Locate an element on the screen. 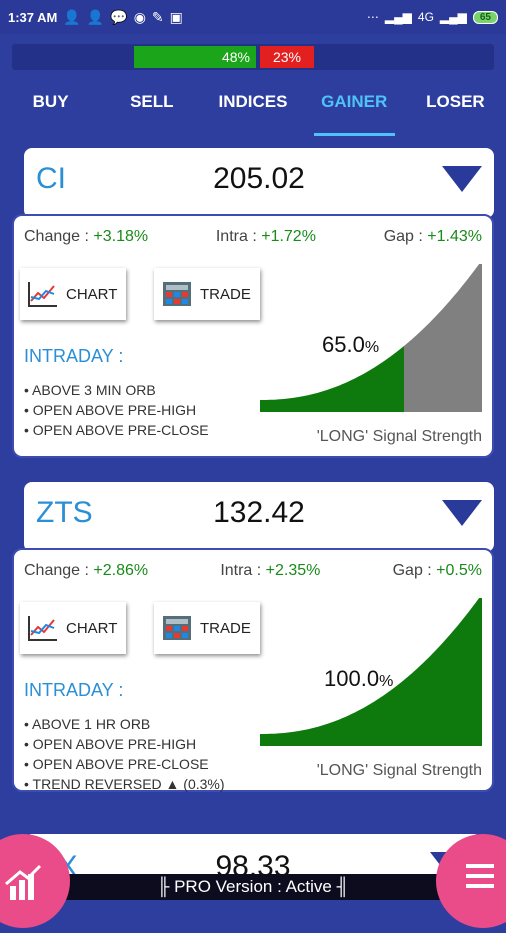 This screenshot has height=933, width=506. bottom-bar: NX 98.33 ╟ PRO Version : Active ╢ is located at coordinates (253, 881).